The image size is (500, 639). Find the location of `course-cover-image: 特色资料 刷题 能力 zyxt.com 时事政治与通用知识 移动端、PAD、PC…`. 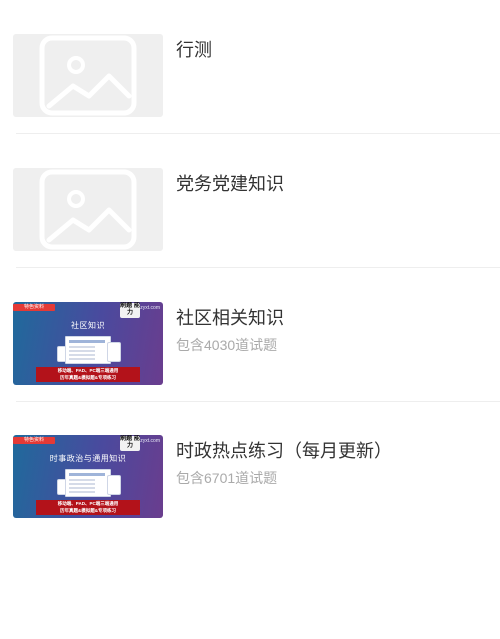

course-cover-image: 特色资料 刷题 能力 zyxt.com 时事政治与通用知识 移动端、PAD、PC… is located at coordinates (88, 476).